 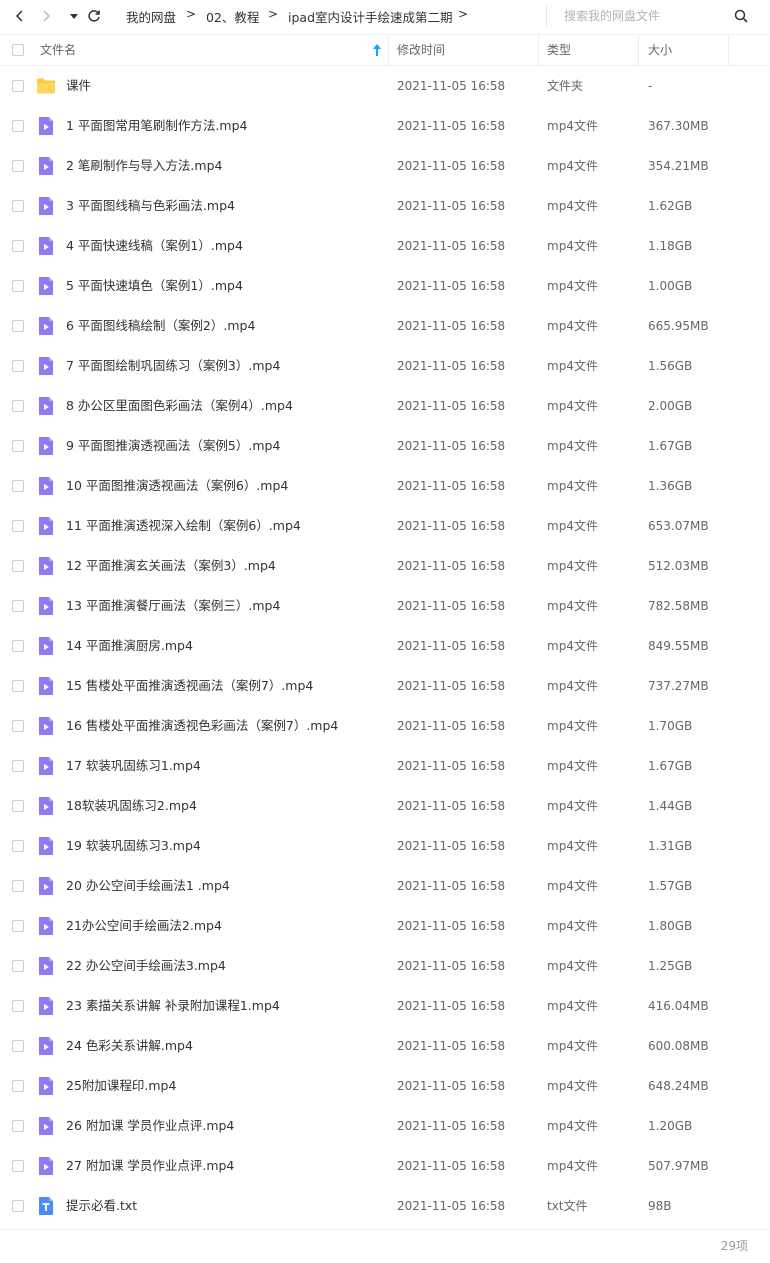 I want to click on search-button, so click(x=741, y=16).